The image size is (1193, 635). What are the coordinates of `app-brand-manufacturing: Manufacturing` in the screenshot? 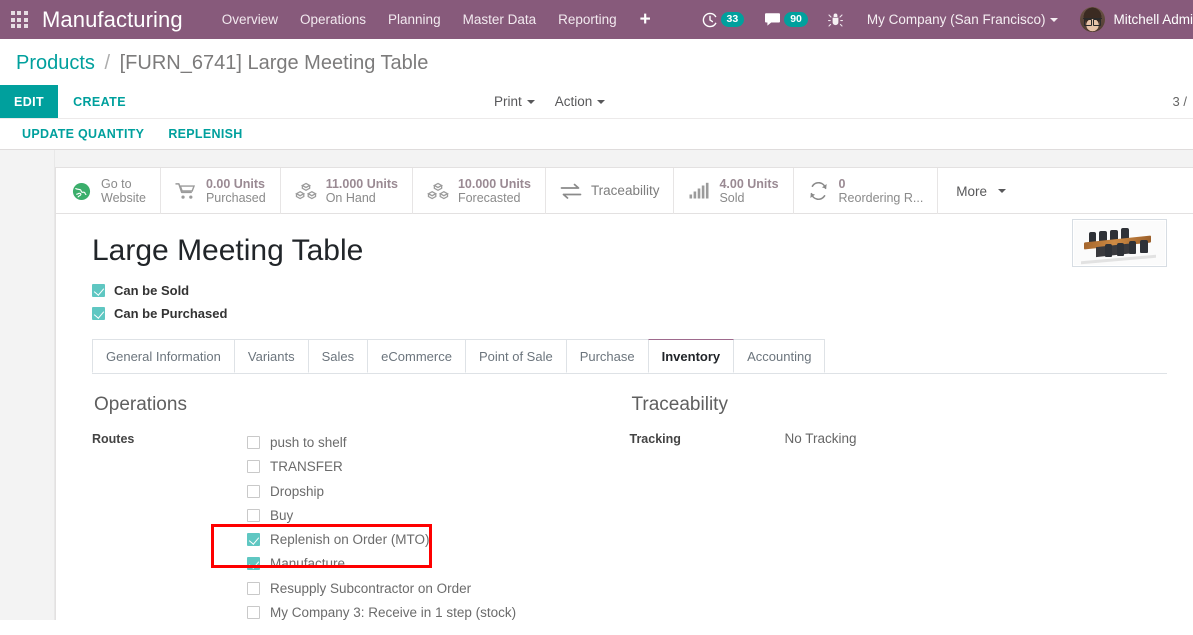 It's located at (115, 20).